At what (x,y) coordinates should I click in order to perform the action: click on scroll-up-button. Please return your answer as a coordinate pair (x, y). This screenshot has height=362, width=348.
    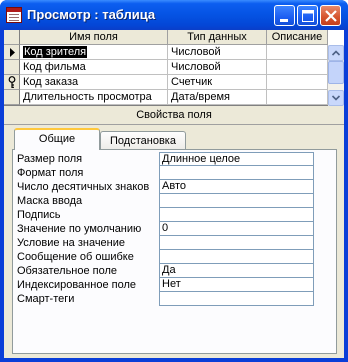
    Looking at the image, I should click on (336, 53).